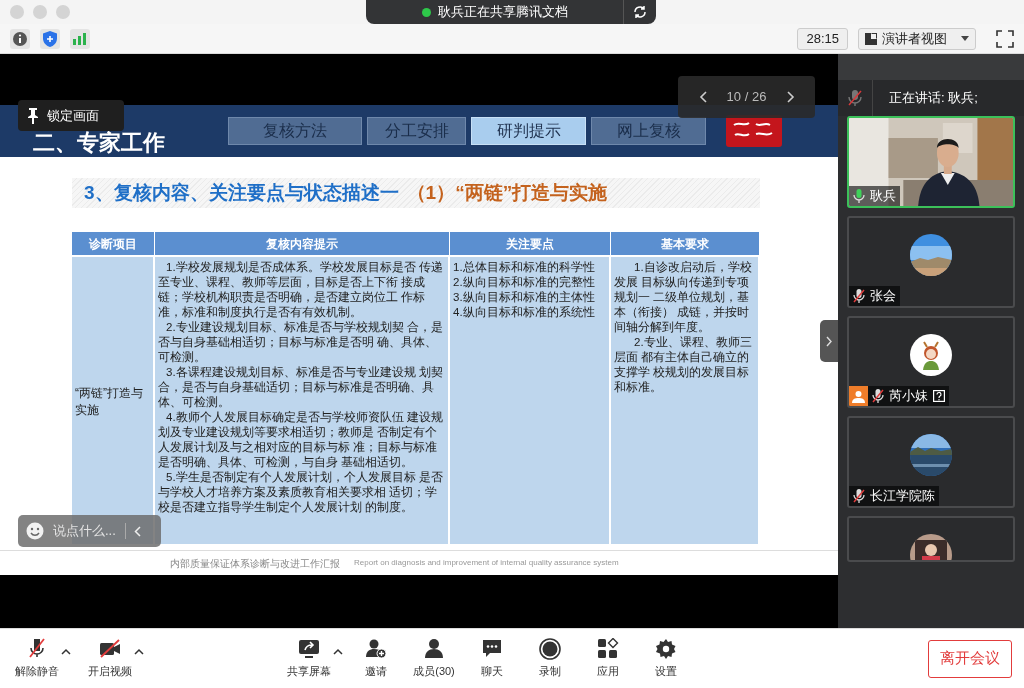 The height and width of the screenshot is (688, 1024). I want to click on section-subheading: （1）“两链”打造与实施, so click(507, 192).